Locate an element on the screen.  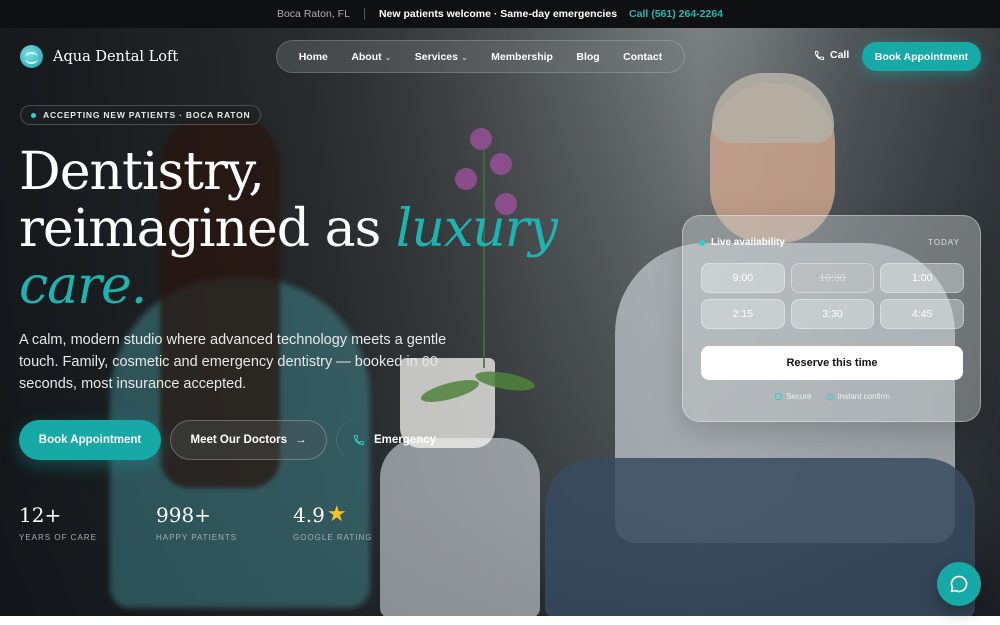
emergency-button: Emergency is located at coordinates (391, 440).